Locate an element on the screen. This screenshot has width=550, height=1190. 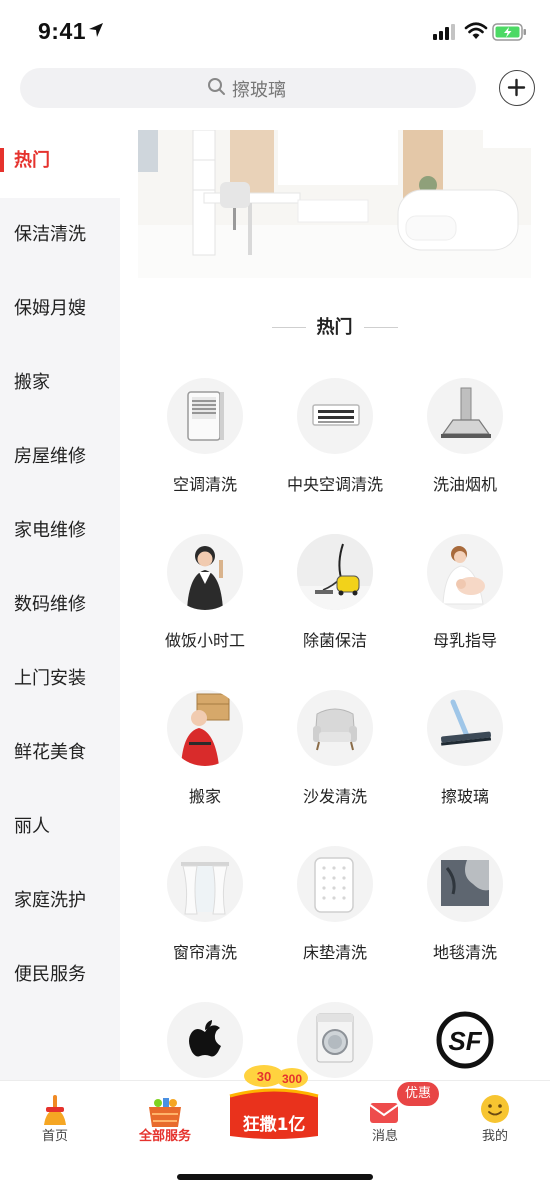
service-central-ac-cleaning: 中央空调清洗 is located at coordinates (335, 443).